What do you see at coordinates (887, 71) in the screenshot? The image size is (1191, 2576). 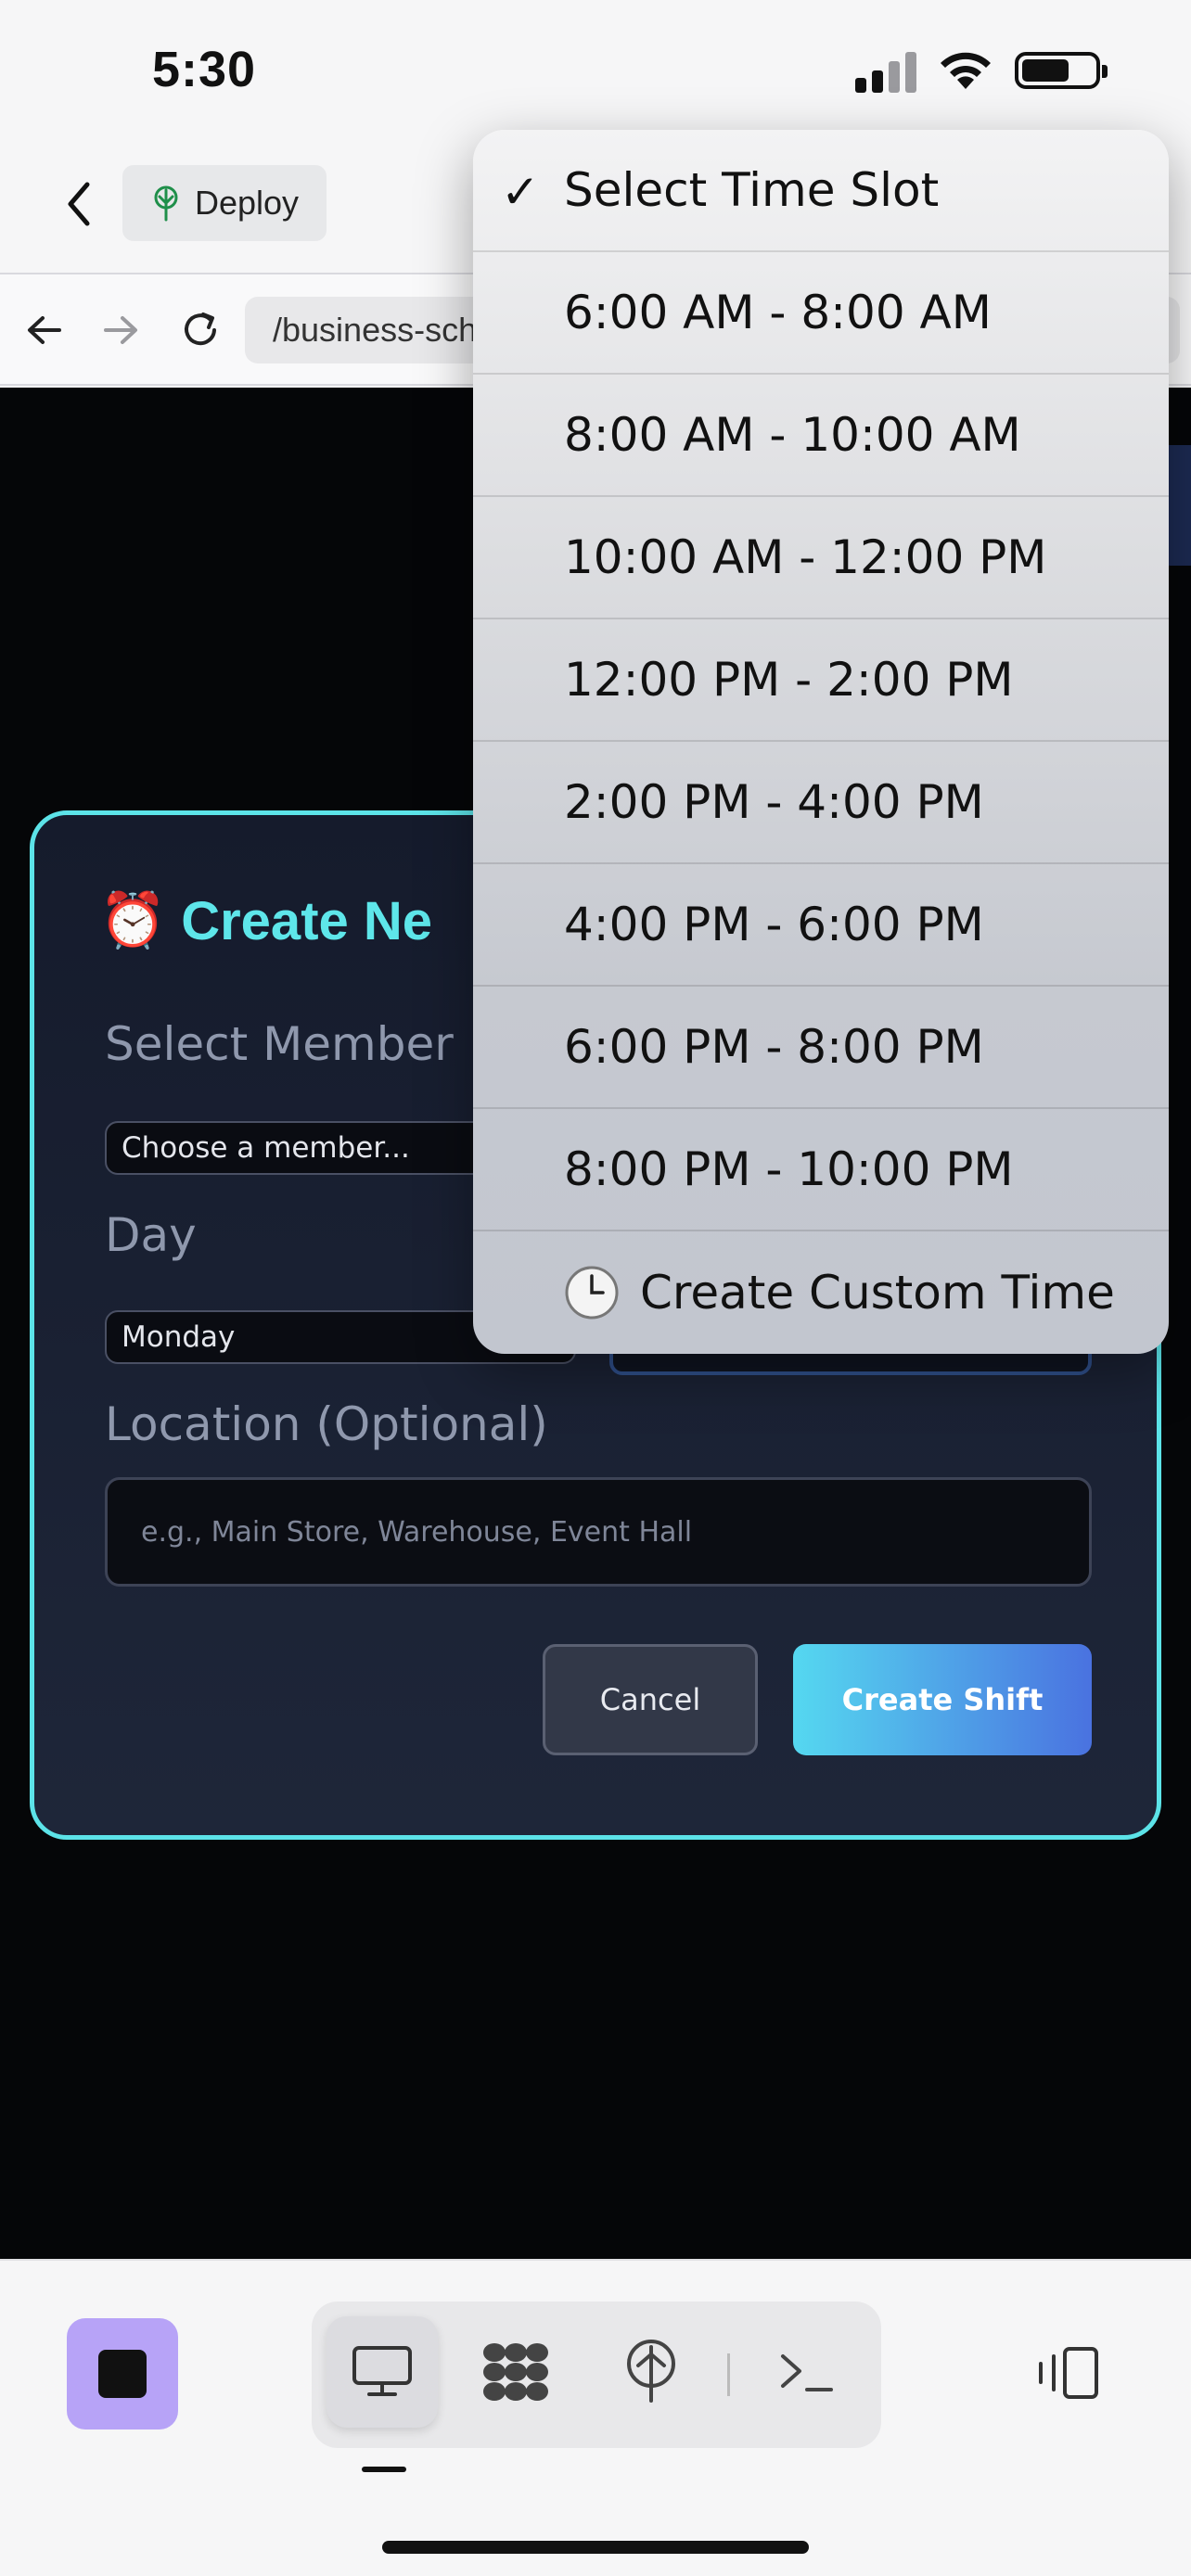 I see `cellular-signal-icon` at bounding box center [887, 71].